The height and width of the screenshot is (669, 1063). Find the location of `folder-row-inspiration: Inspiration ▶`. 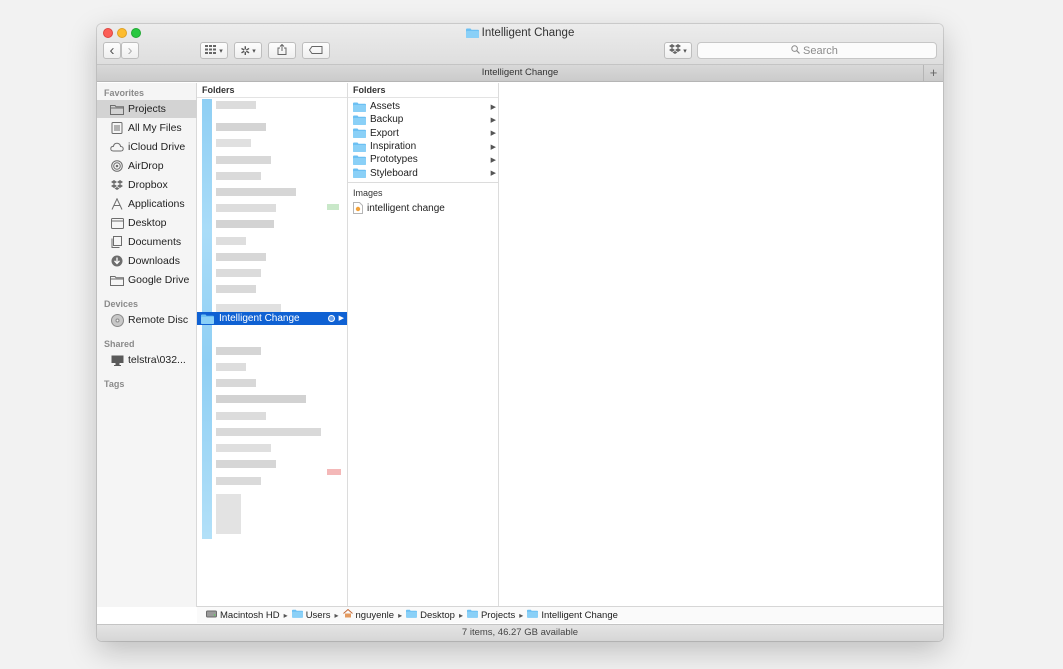

folder-row-inspiration: Inspiration ▶ is located at coordinates (423, 146).